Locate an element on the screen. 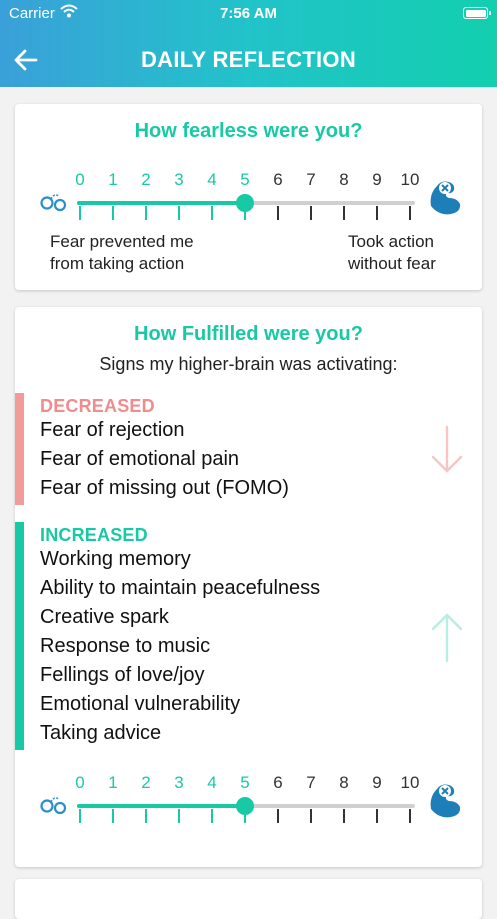  battery-icon is located at coordinates (477, 13).